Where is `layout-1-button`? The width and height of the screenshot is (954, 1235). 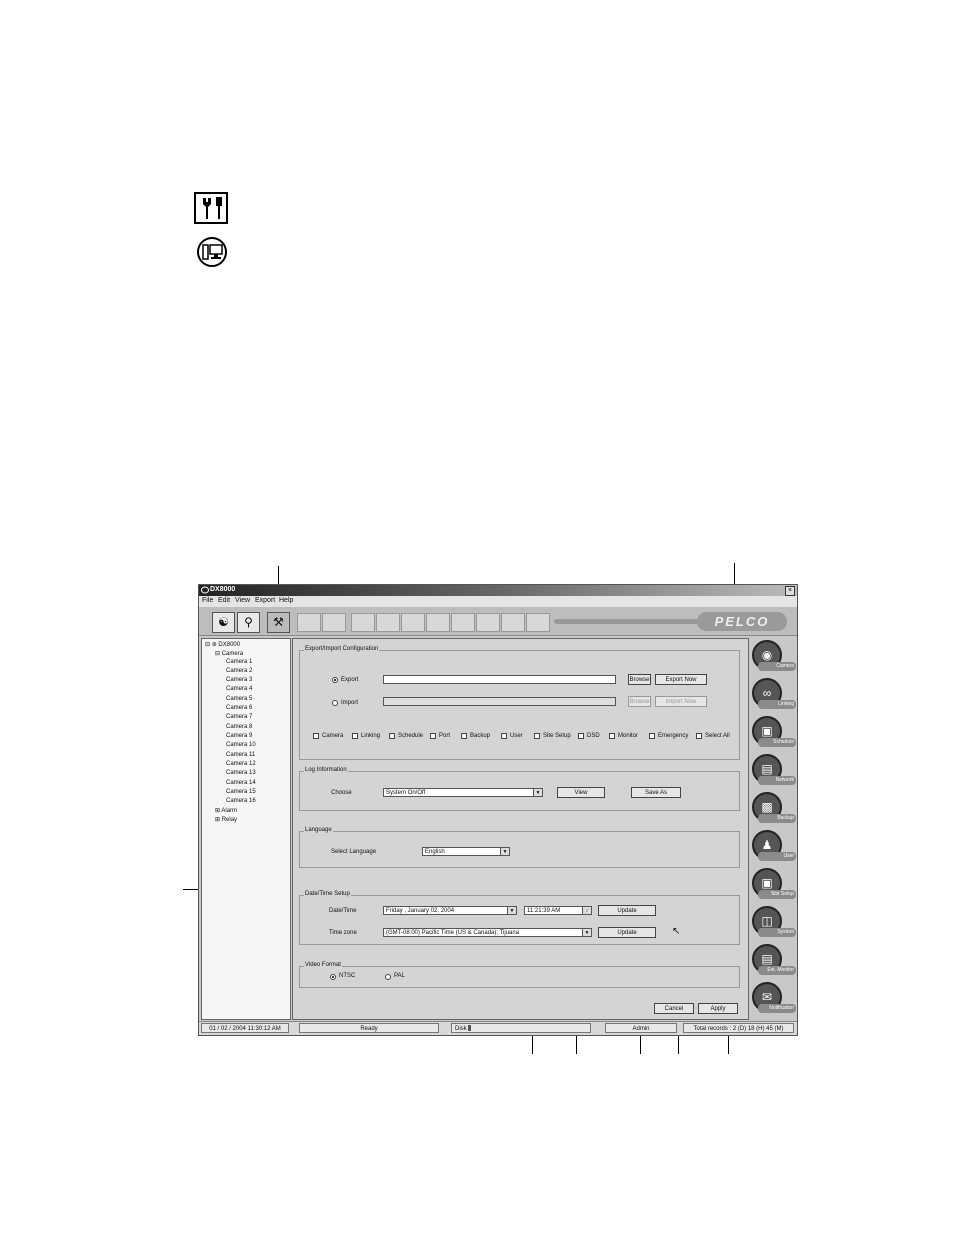
layout-1-button is located at coordinates (363, 622).